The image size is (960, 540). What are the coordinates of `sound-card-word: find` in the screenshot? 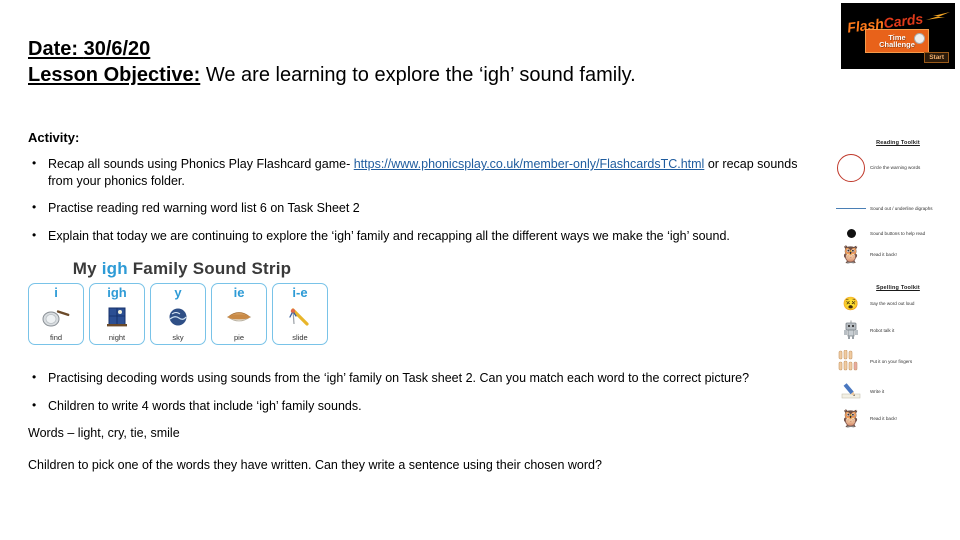 It's located at (56, 337).